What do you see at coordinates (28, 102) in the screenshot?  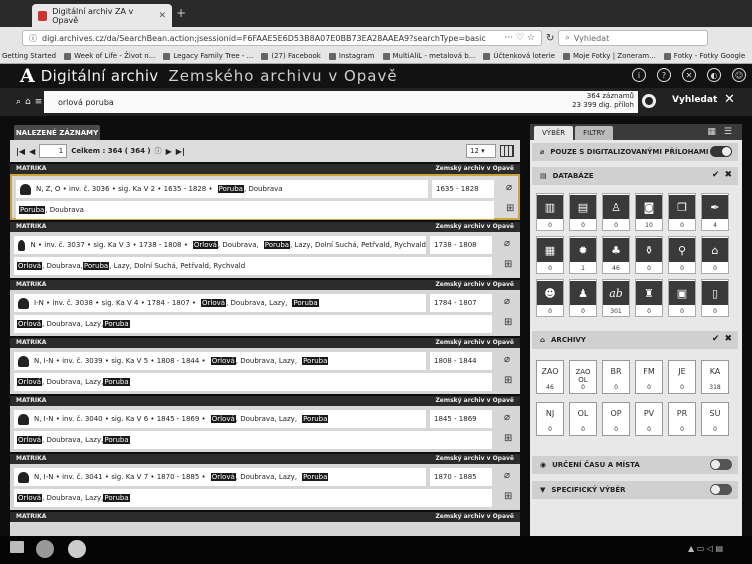 I see `home-icon: ⌂` at bounding box center [28, 102].